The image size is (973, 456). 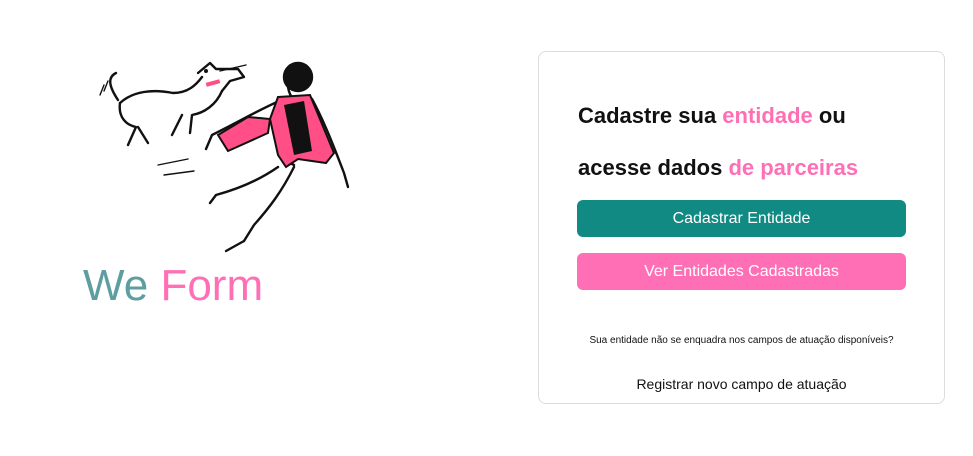 I want to click on title-line-1: Cadastre sua entidade ou, so click(x=748, y=116).